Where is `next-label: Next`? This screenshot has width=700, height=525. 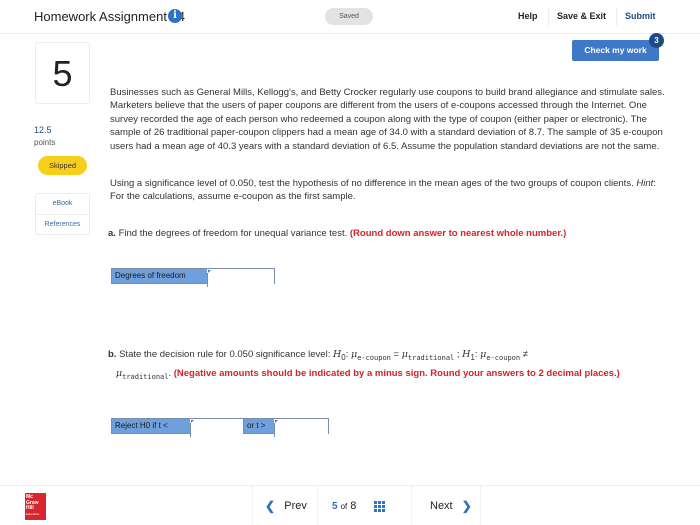 next-label: Next is located at coordinates (441, 506).